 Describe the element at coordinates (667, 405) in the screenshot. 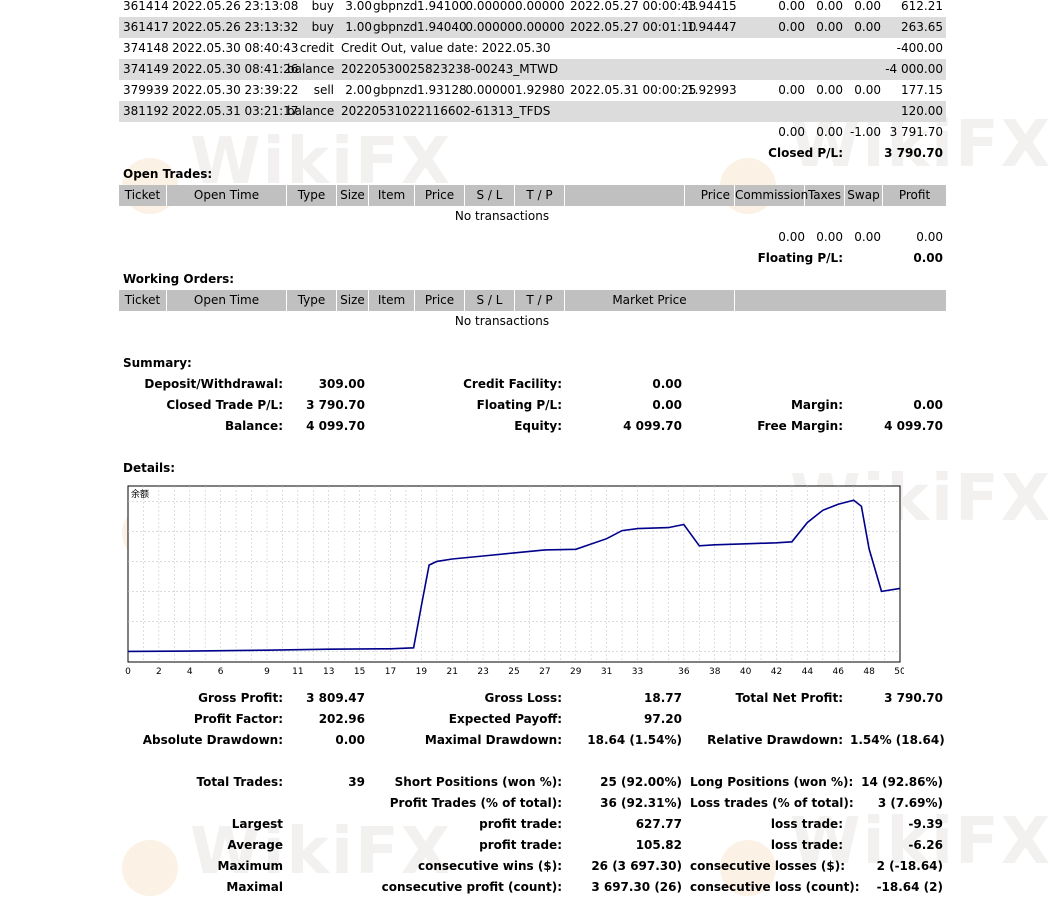

I see `floating-value: 0.00` at that location.